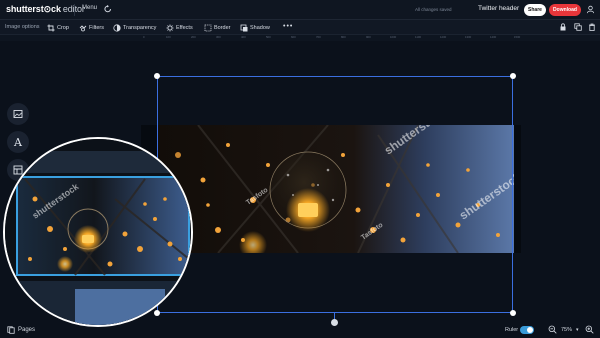 Image resolution: width=600 pixels, height=338 pixels. What do you see at coordinates (493, 37) in the screenshot?
I see `ruler-tick: 1400` at bounding box center [493, 37].